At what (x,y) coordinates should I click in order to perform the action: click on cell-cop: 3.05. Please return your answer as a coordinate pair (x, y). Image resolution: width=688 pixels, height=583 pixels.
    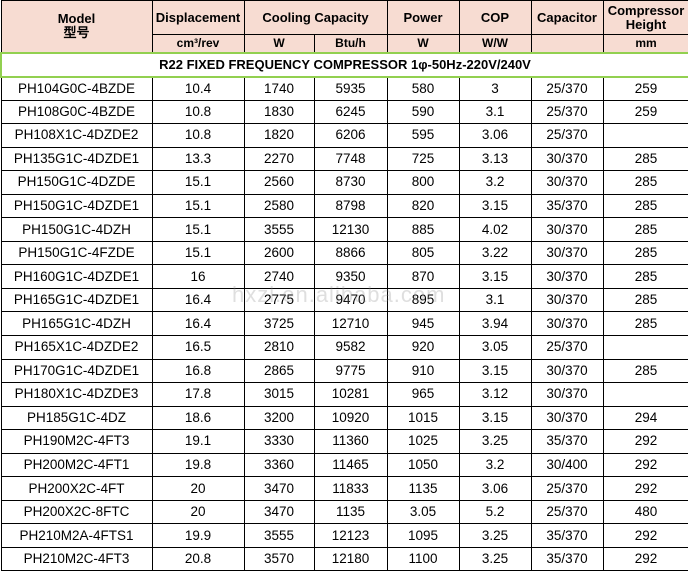
    Looking at the image, I should click on (495, 347).